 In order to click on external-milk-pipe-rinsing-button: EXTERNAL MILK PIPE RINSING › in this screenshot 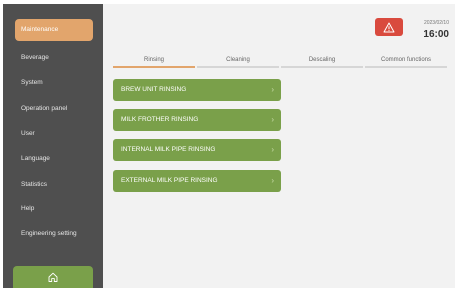, I will do `click(197, 181)`.